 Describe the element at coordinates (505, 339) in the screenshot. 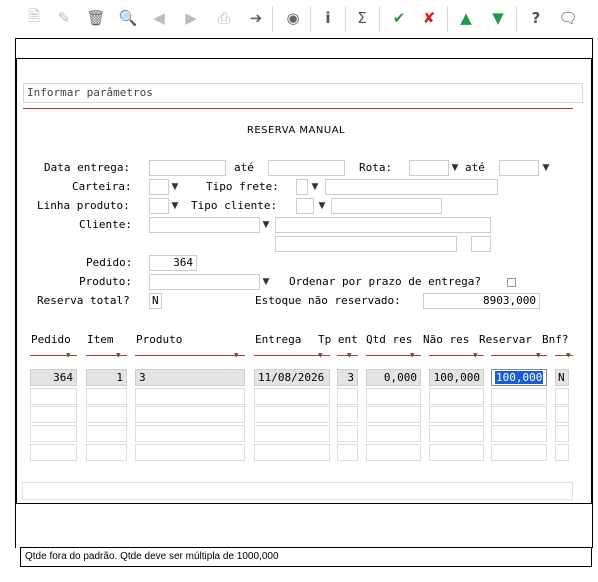

I see `col-header-reservar: Reservar` at that location.